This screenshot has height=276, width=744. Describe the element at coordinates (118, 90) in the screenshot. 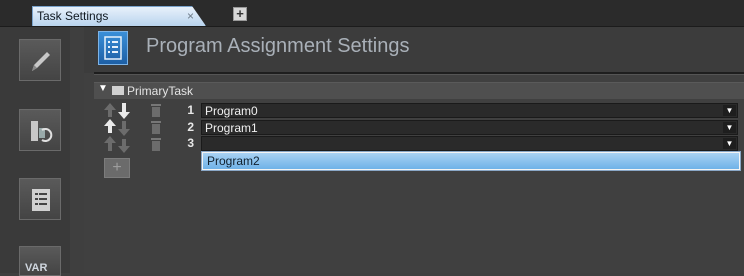

I see `folder-icon` at that location.